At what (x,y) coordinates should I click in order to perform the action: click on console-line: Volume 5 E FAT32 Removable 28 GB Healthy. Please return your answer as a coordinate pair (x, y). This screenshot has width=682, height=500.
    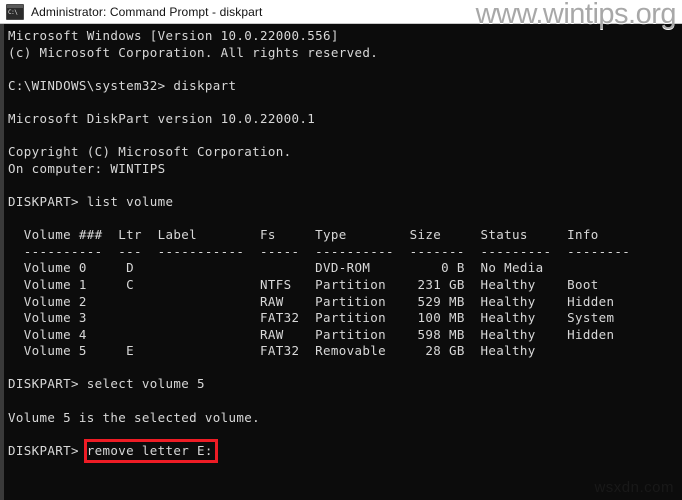
    Looking at the image, I should click on (272, 351).